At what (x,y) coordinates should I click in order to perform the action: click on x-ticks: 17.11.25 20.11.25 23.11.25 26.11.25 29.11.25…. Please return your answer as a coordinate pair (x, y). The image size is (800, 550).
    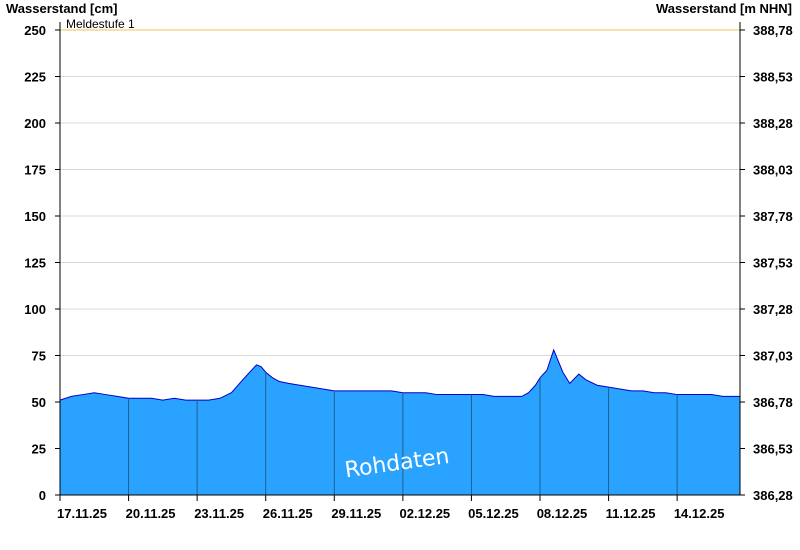
    Looking at the image, I should click on (390, 508).